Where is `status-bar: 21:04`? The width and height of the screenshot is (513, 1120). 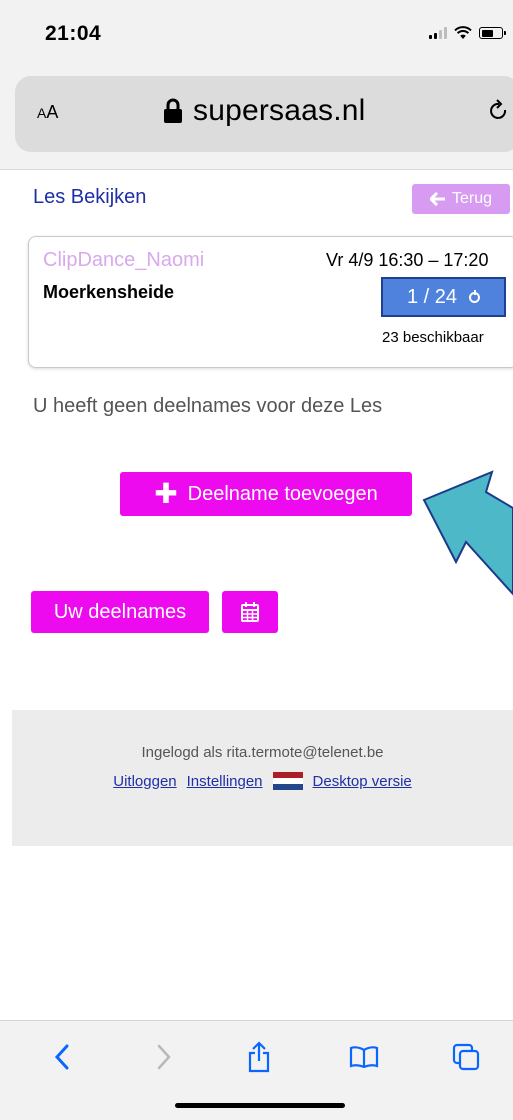
status-bar: 21:04 is located at coordinates (256, 31).